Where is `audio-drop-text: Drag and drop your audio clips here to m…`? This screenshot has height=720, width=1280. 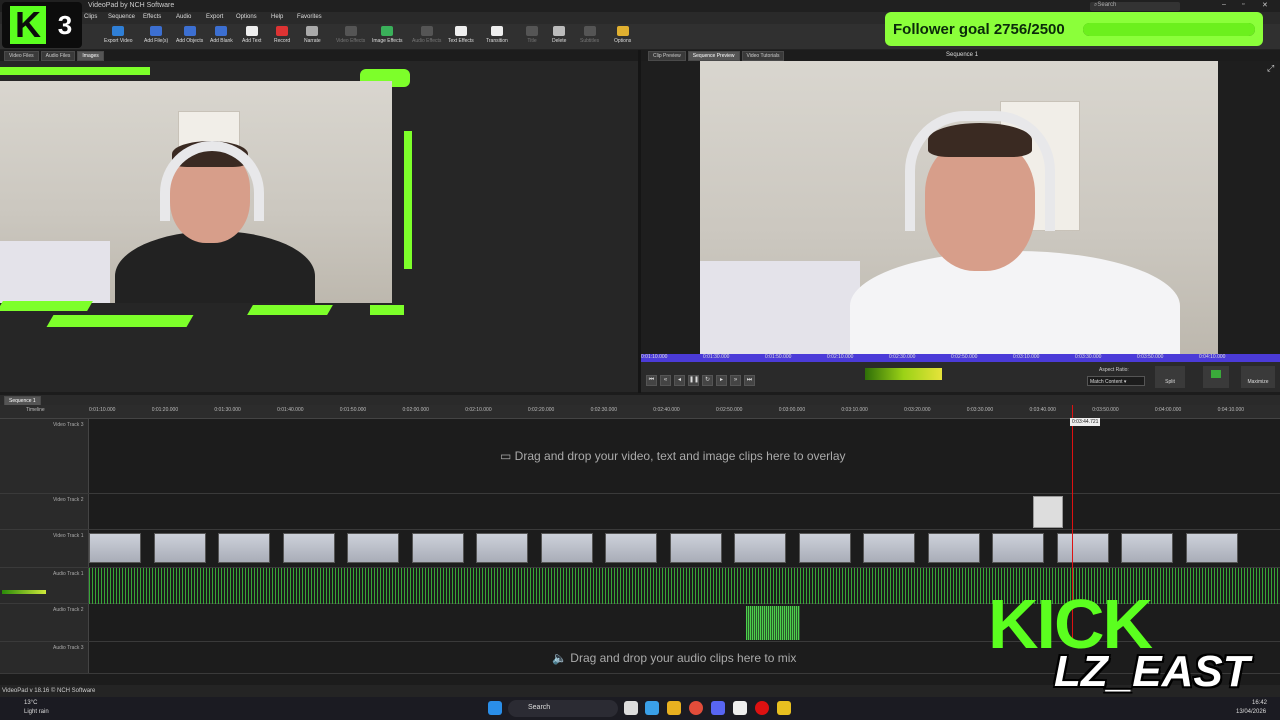
audio-drop-text: Drag and drop your audio clips here to m… is located at coordinates (683, 658).